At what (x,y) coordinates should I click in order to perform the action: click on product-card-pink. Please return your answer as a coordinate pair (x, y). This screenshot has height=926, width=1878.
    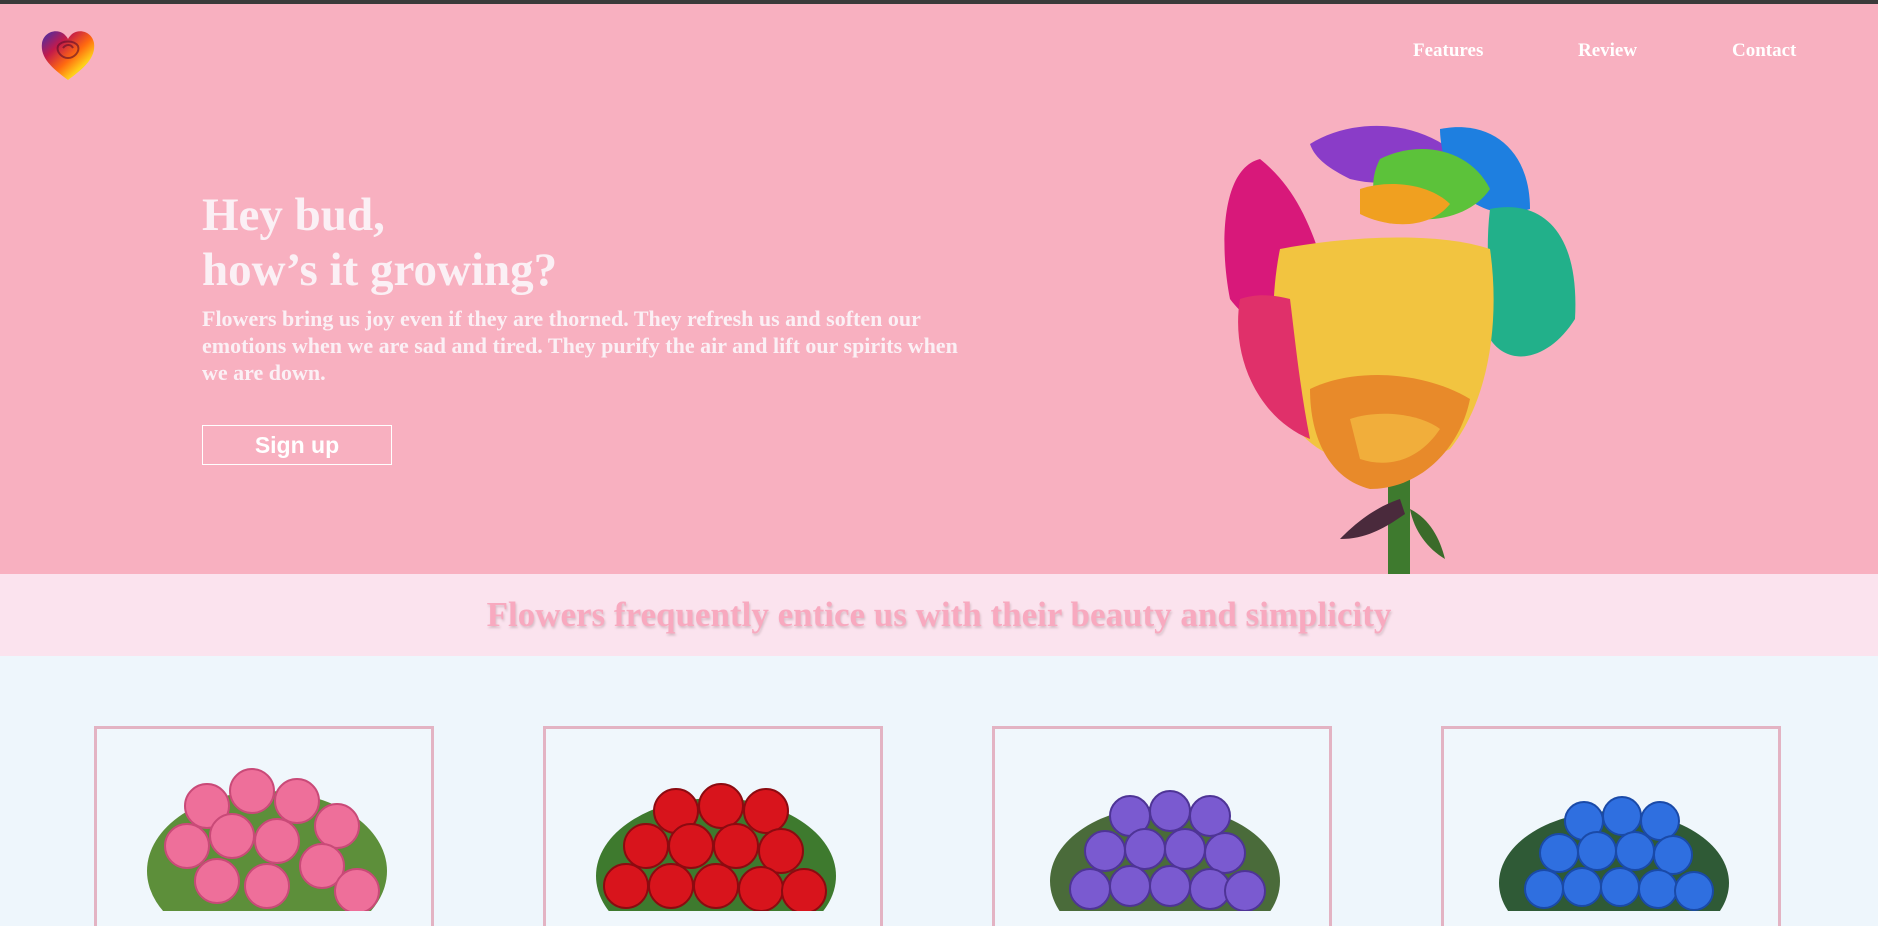
    Looking at the image, I should click on (264, 826).